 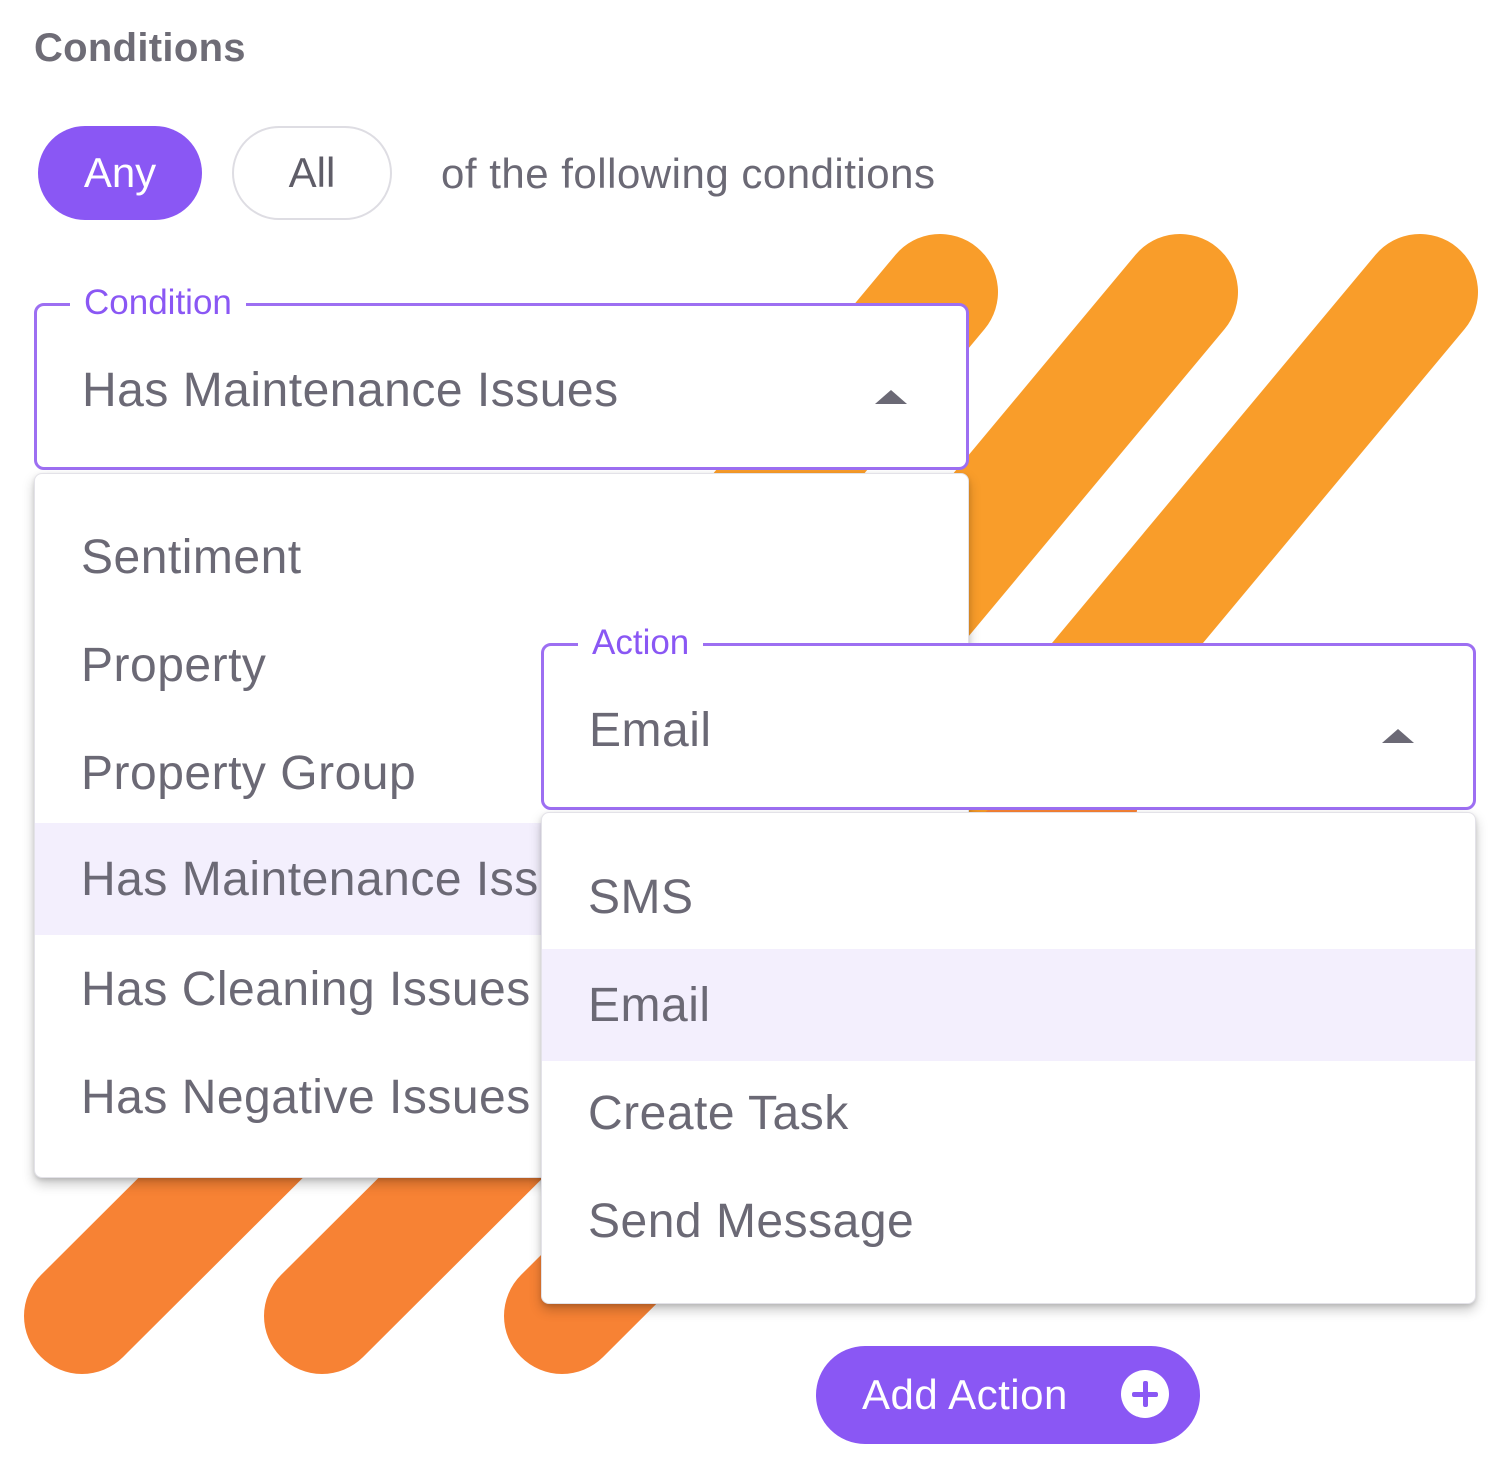 What do you see at coordinates (1008, 1005) in the screenshot?
I see `action-option-email: Email` at bounding box center [1008, 1005].